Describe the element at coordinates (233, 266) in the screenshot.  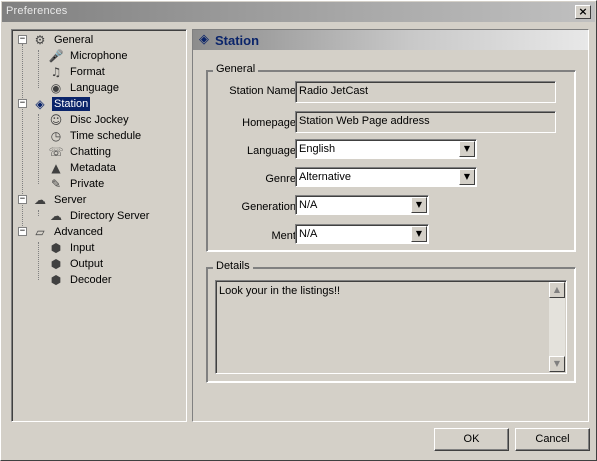
I see `group-legend: Details` at that location.